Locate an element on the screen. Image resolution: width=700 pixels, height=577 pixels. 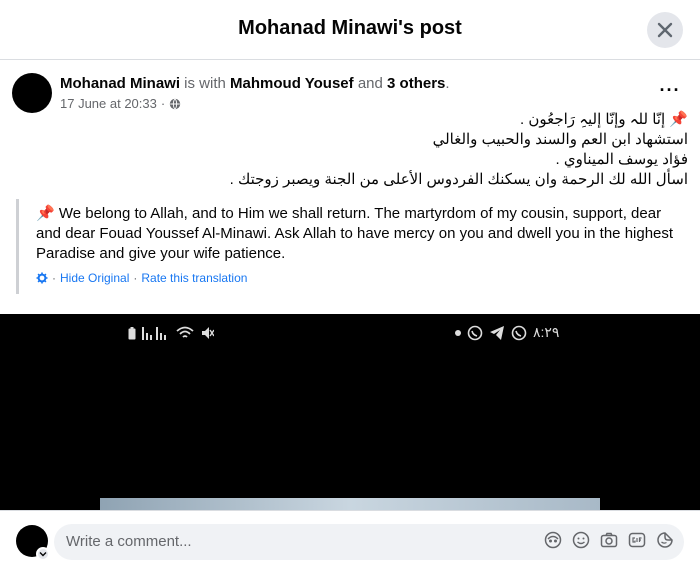
camera-icon is located at coordinates (609, 540).